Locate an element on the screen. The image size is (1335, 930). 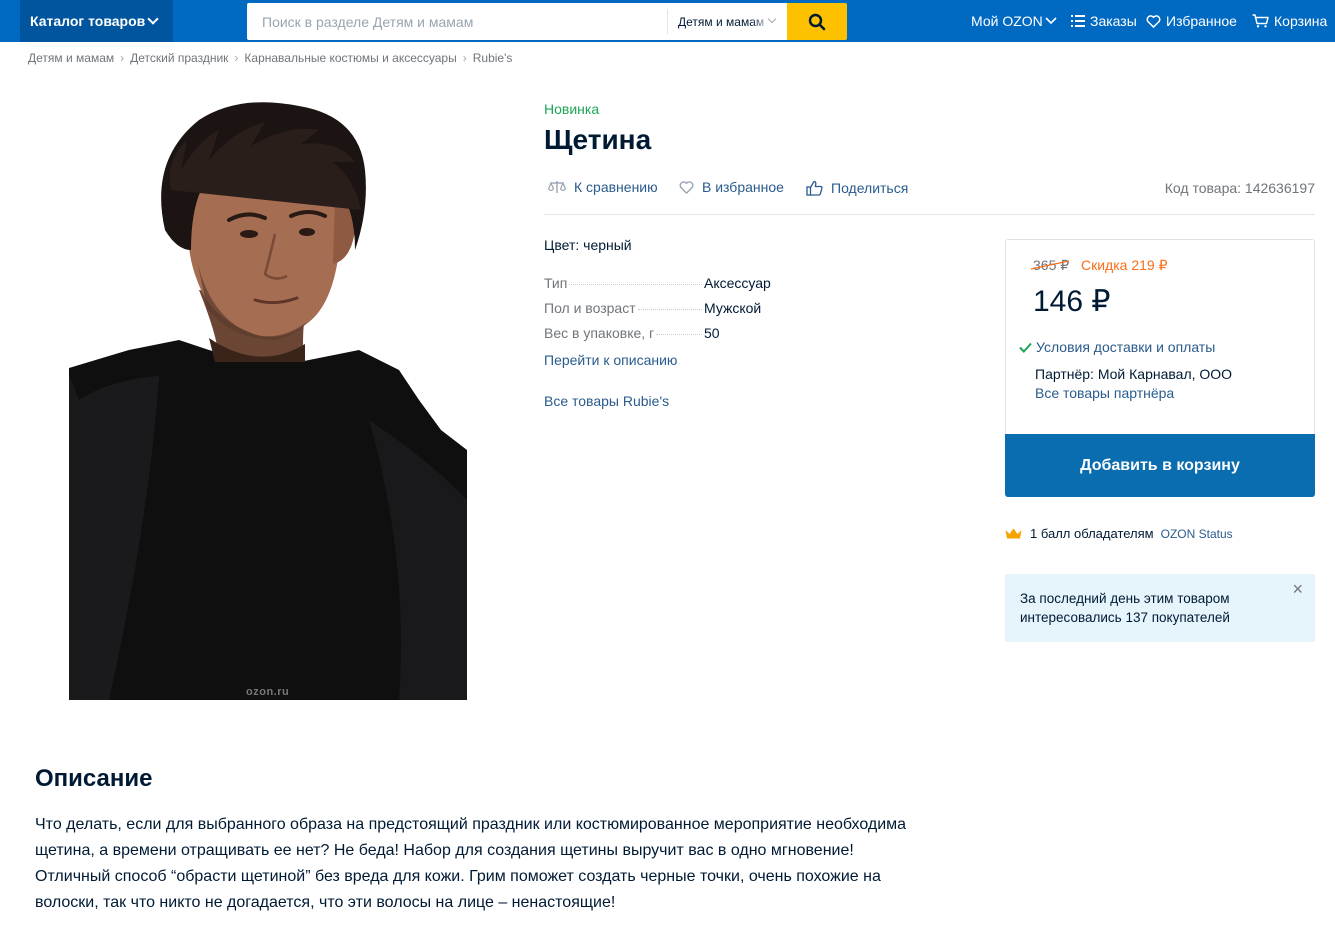
nav-orders: Заказы is located at coordinates (1104, 21).